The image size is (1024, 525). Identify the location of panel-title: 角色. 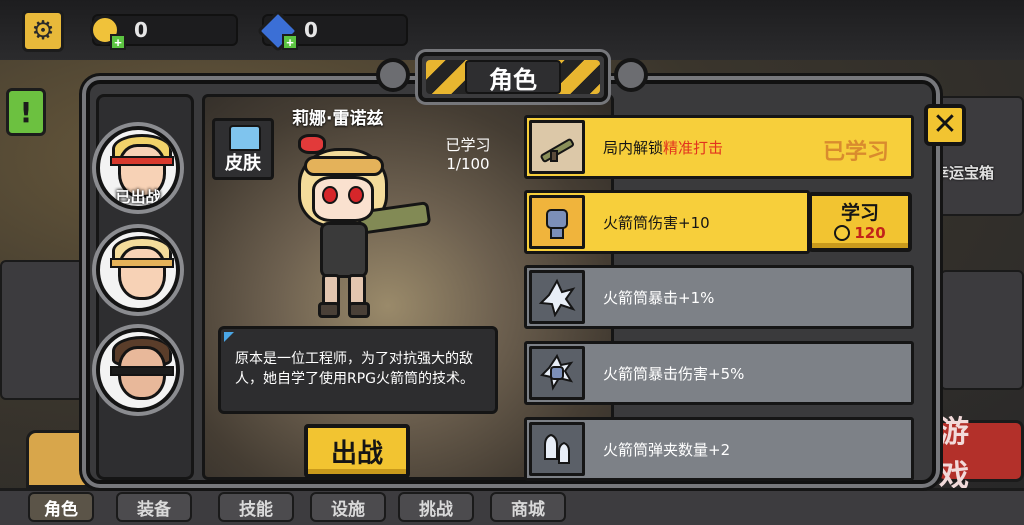
(513, 77).